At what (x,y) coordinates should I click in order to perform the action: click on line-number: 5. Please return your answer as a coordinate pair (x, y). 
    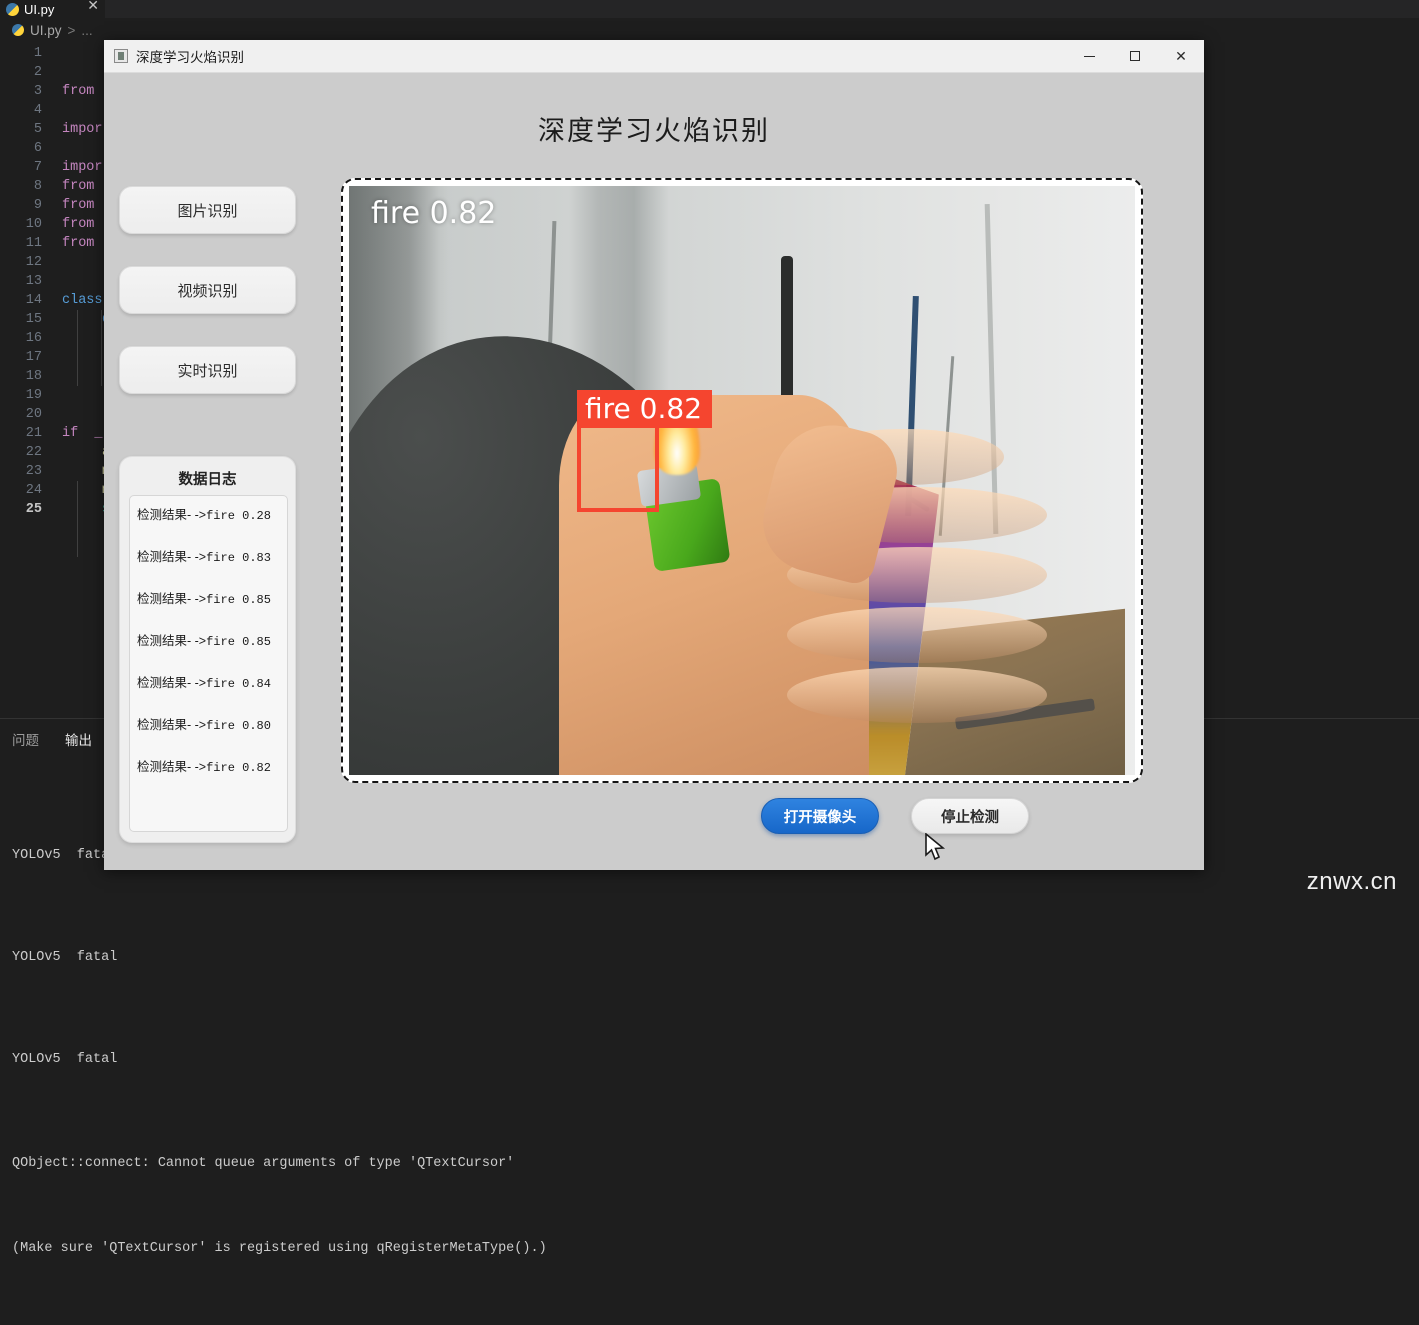
    Looking at the image, I should click on (29, 129).